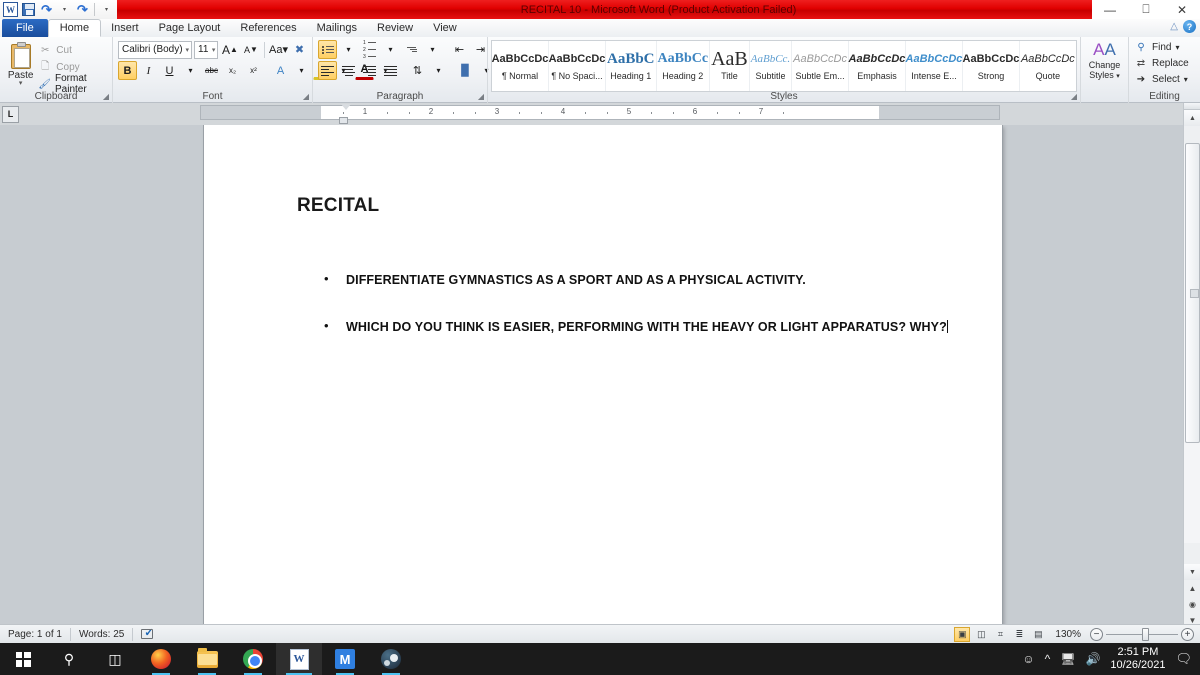 This screenshot has height=675, width=1200. What do you see at coordinates (1067, 659) in the screenshot?
I see `network-icon: 🖥` at bounding box center [1067, 659].